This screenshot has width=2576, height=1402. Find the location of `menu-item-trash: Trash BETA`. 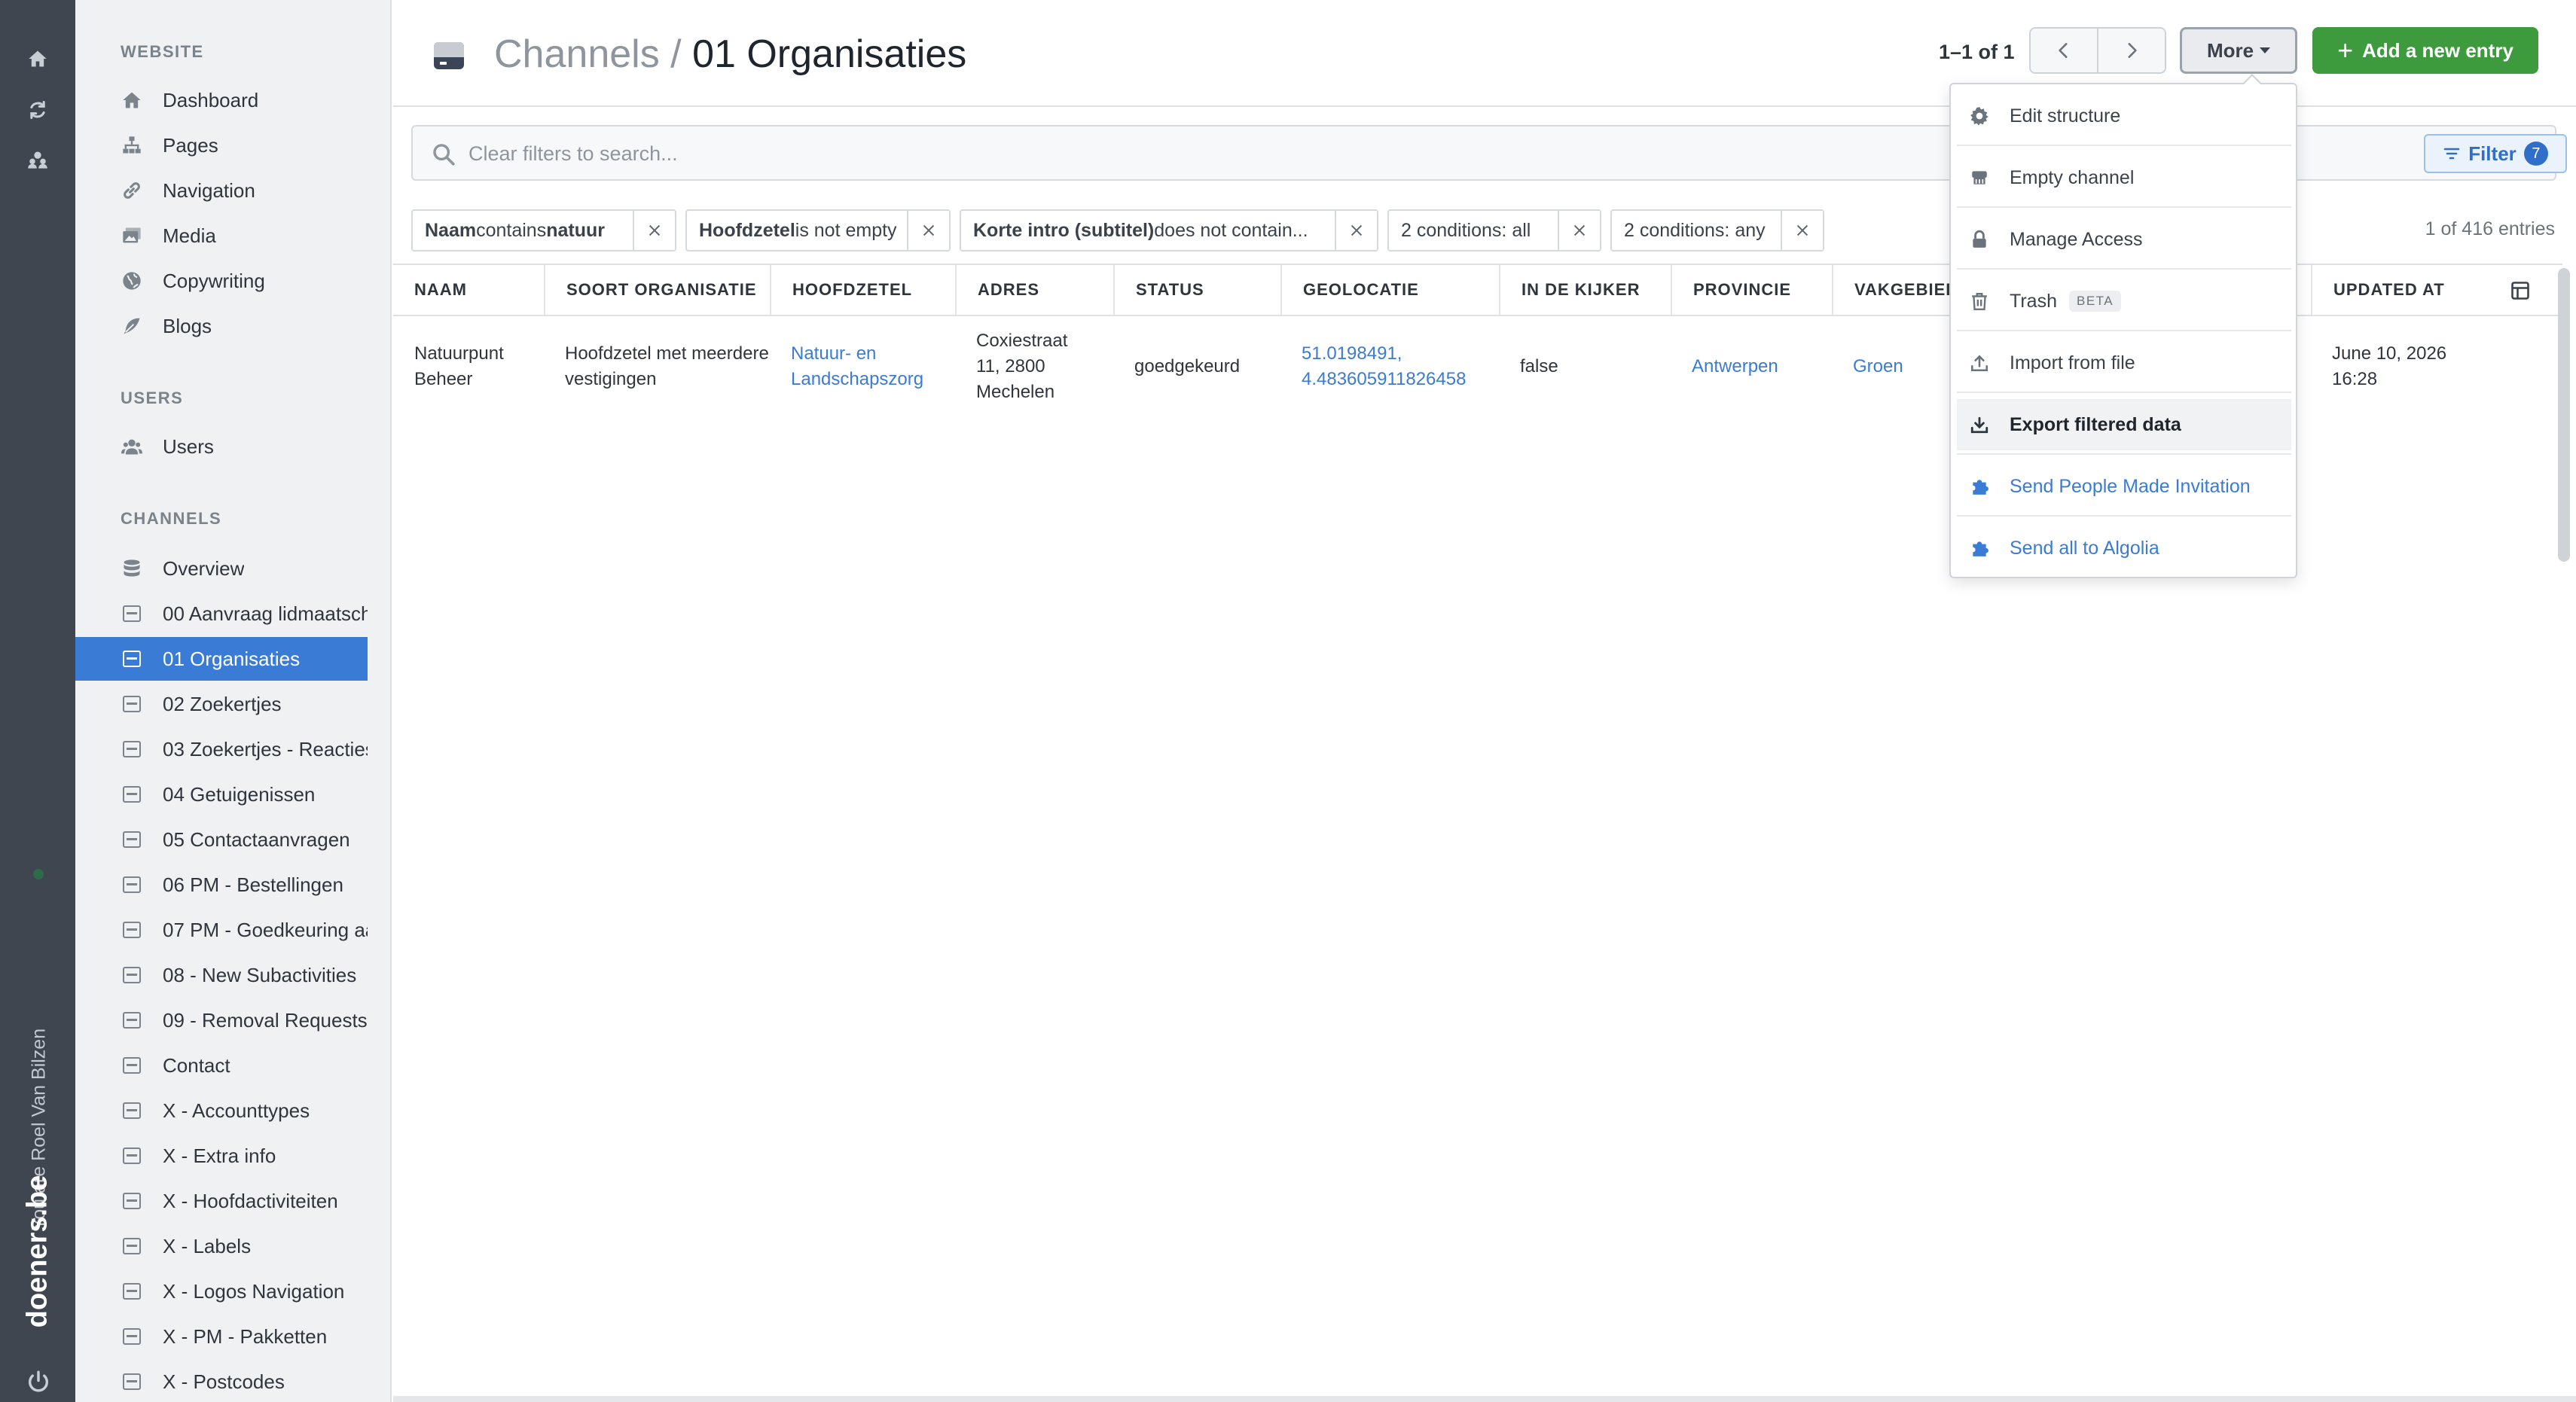

menu-item-trash: Trash BETA is located at coordinates (2124, 301).